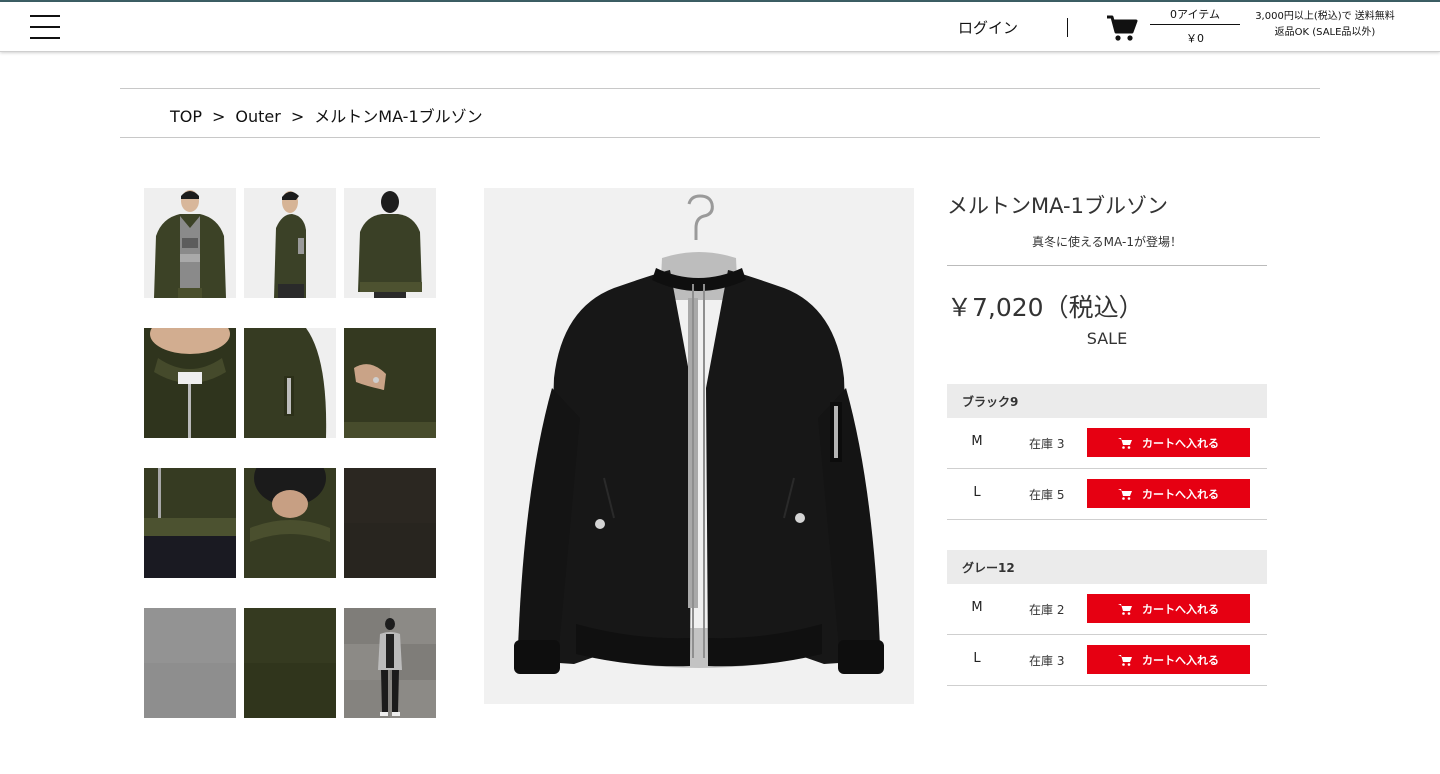 Image resolution: width=1440 pixels, height=774 pixels. I want to click on thumbnail-back-model, so click(390, 243).